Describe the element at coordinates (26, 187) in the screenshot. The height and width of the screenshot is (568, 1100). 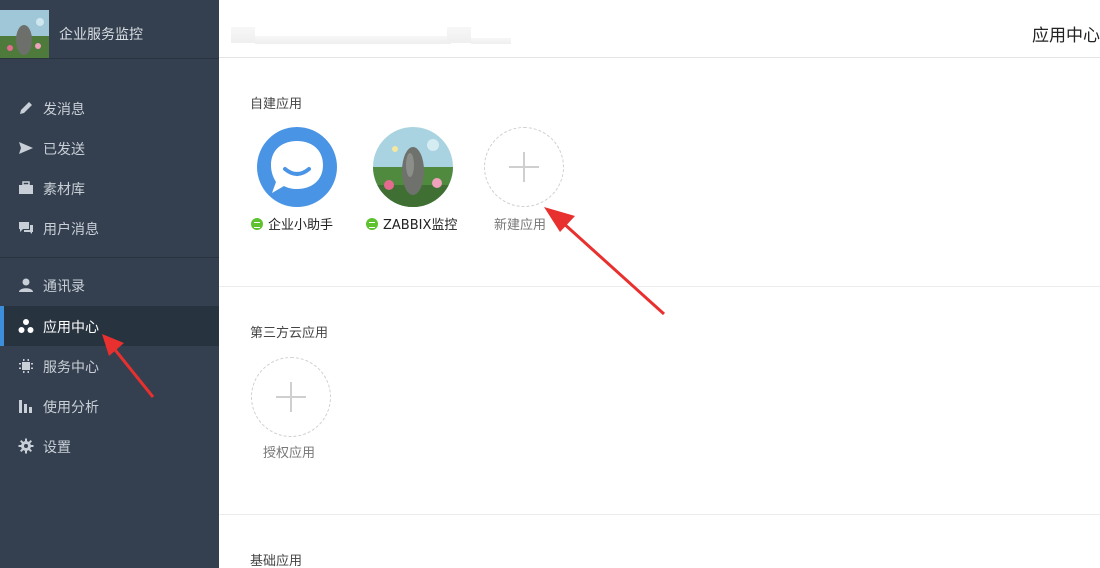
I see `briefcase-icon` at that location.